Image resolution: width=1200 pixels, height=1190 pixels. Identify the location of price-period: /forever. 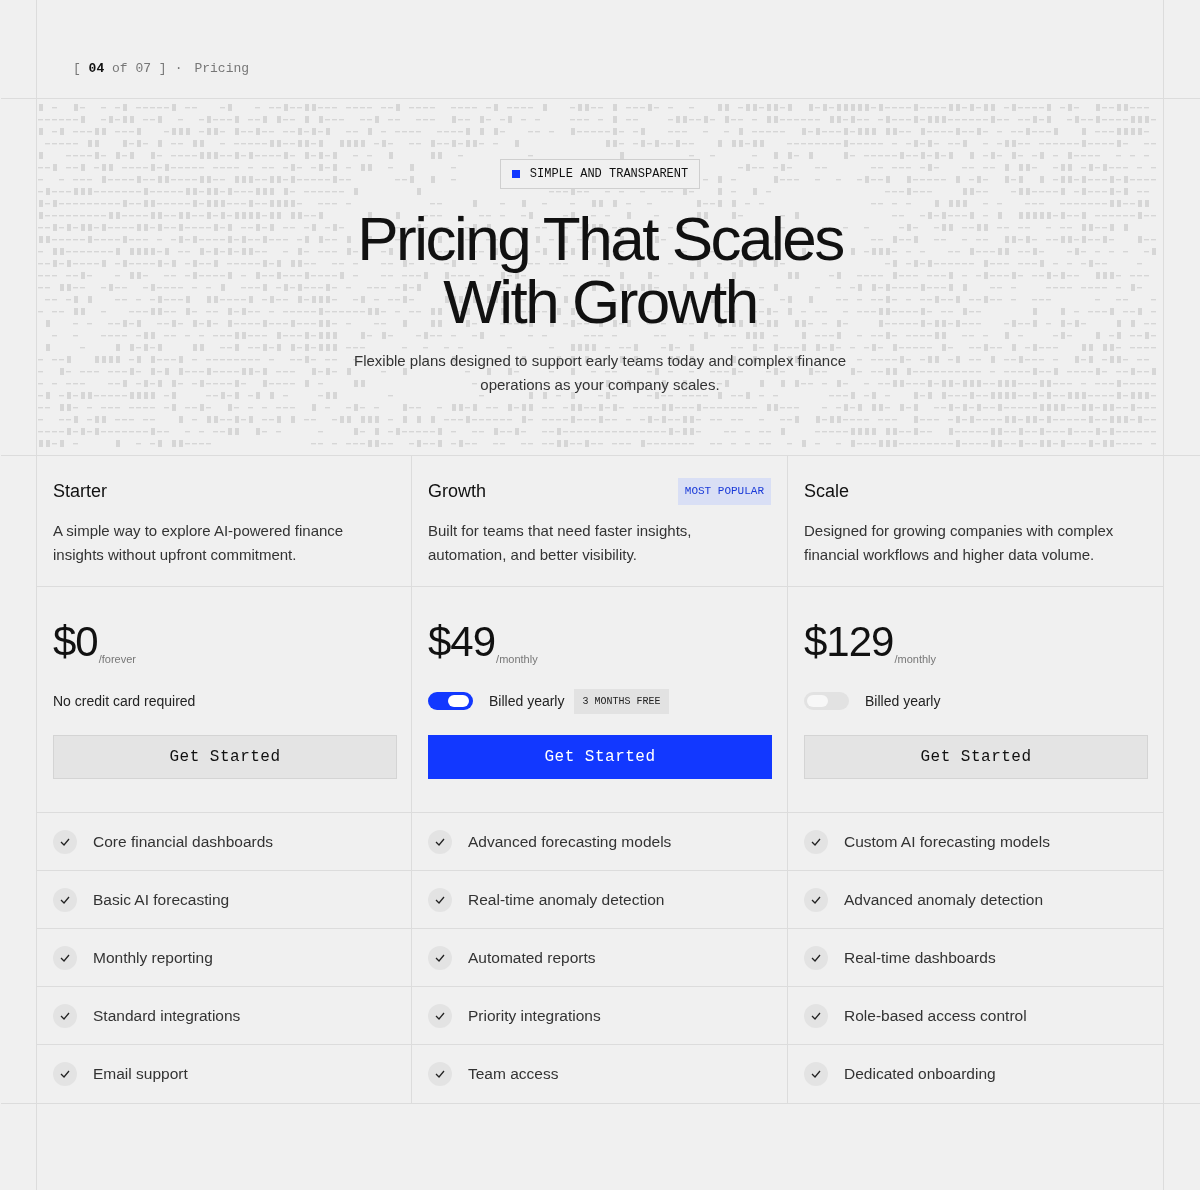
(117, 659).